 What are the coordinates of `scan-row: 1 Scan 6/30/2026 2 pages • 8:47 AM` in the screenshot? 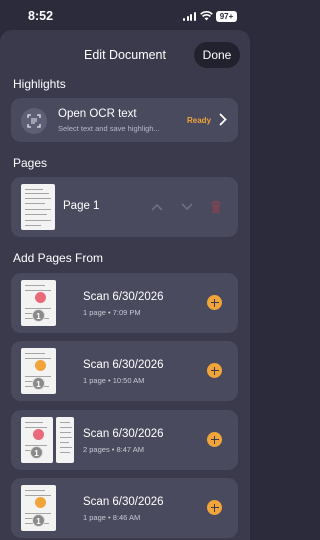 It's located at (124, 440).